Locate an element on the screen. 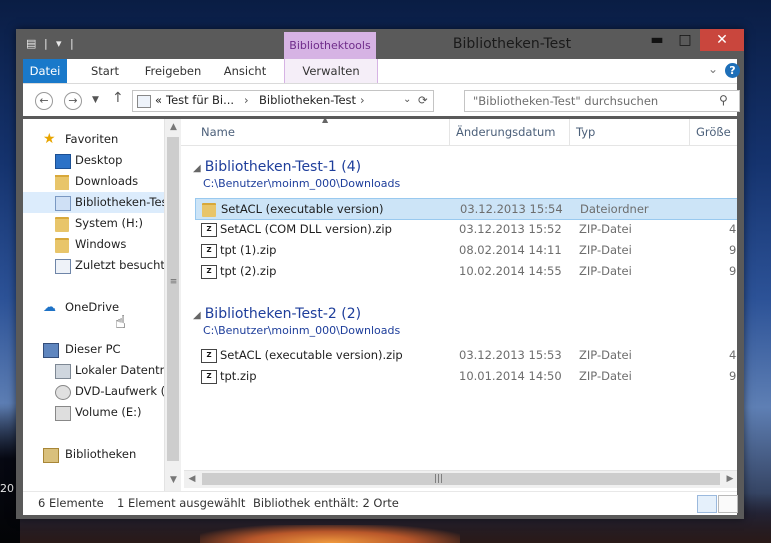 The width and height of the screenshot is (771, 543). maximize-button: □ is located at coordinates (685, 40).